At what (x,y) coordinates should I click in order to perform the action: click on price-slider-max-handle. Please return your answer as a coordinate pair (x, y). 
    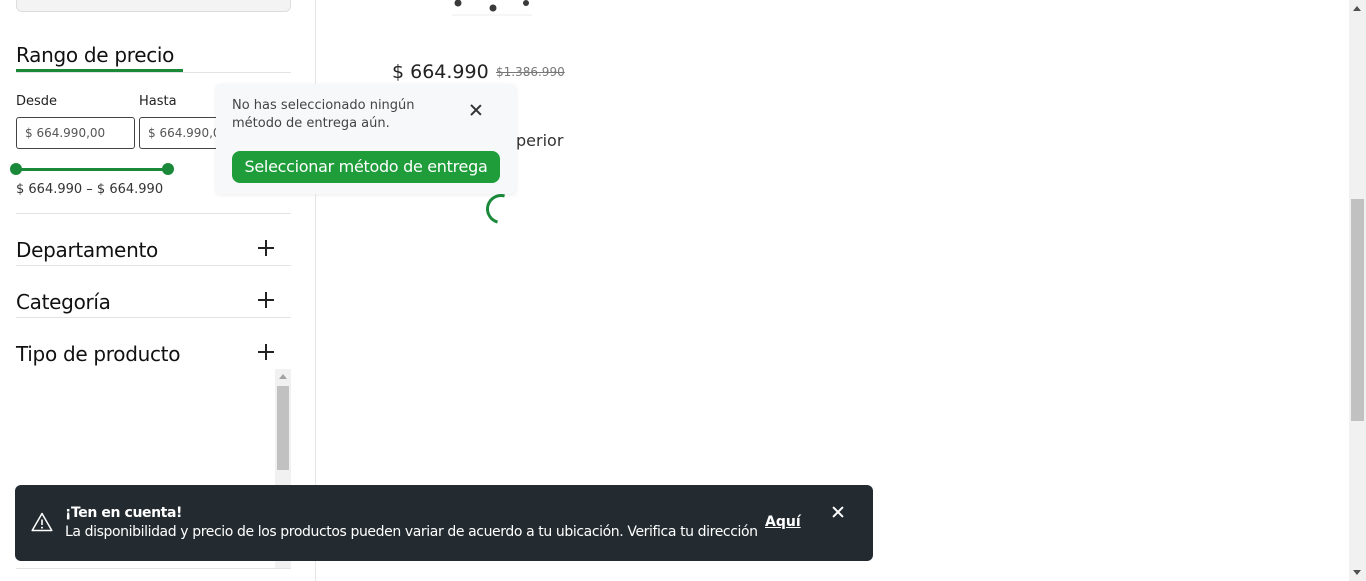
    Looking at the image, I should click on (168, 169).